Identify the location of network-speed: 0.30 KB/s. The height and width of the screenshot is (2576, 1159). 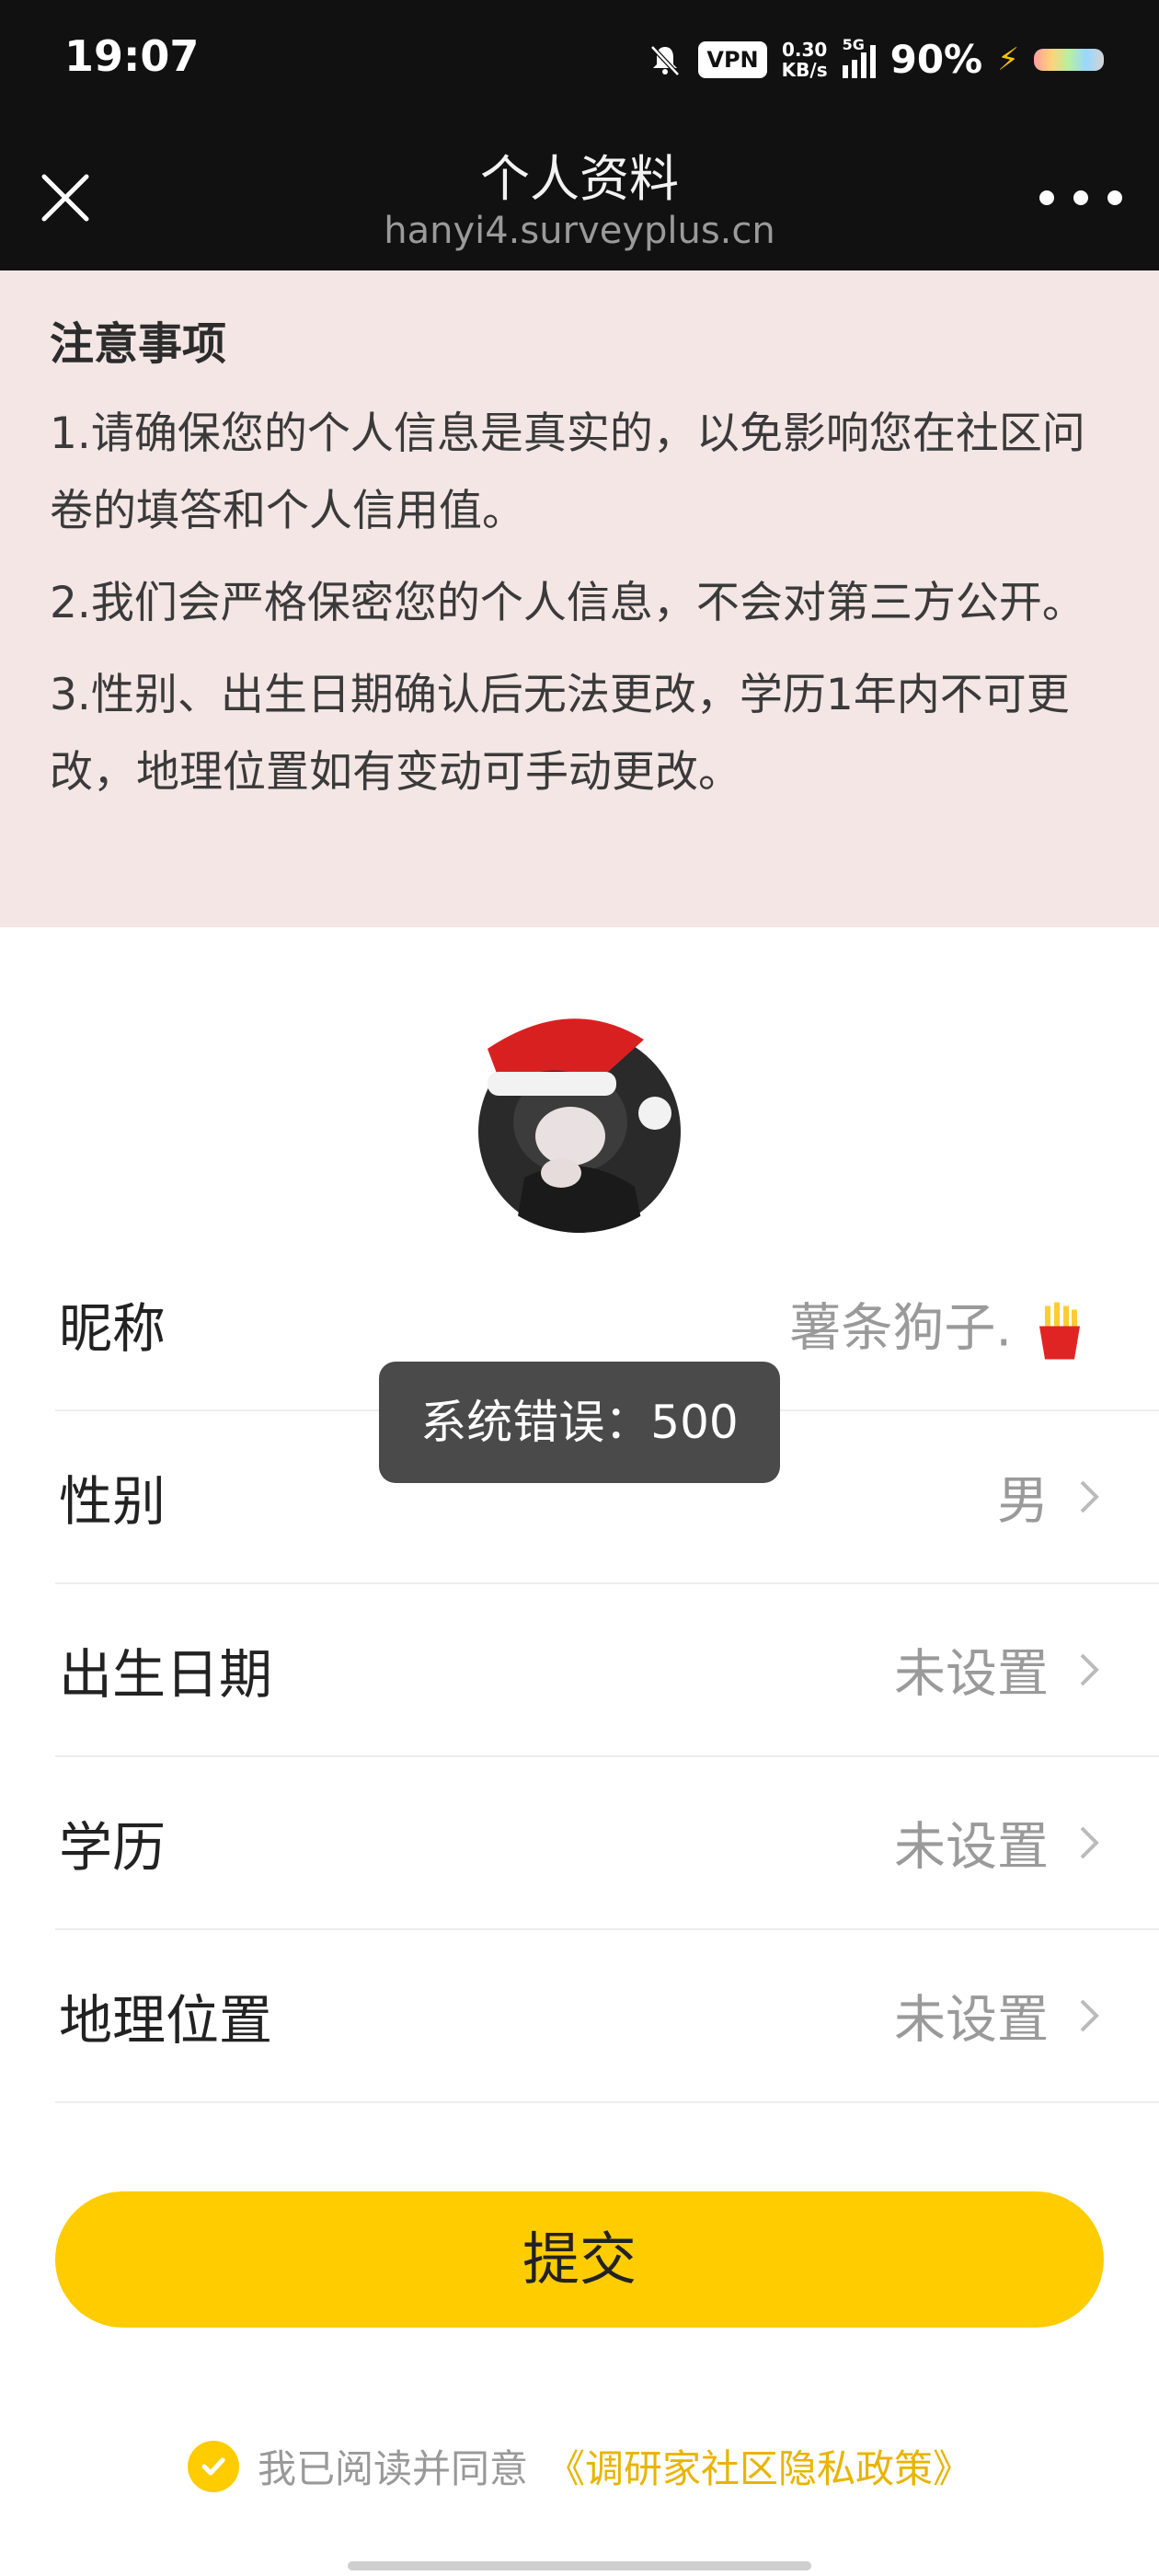
(805, 60).